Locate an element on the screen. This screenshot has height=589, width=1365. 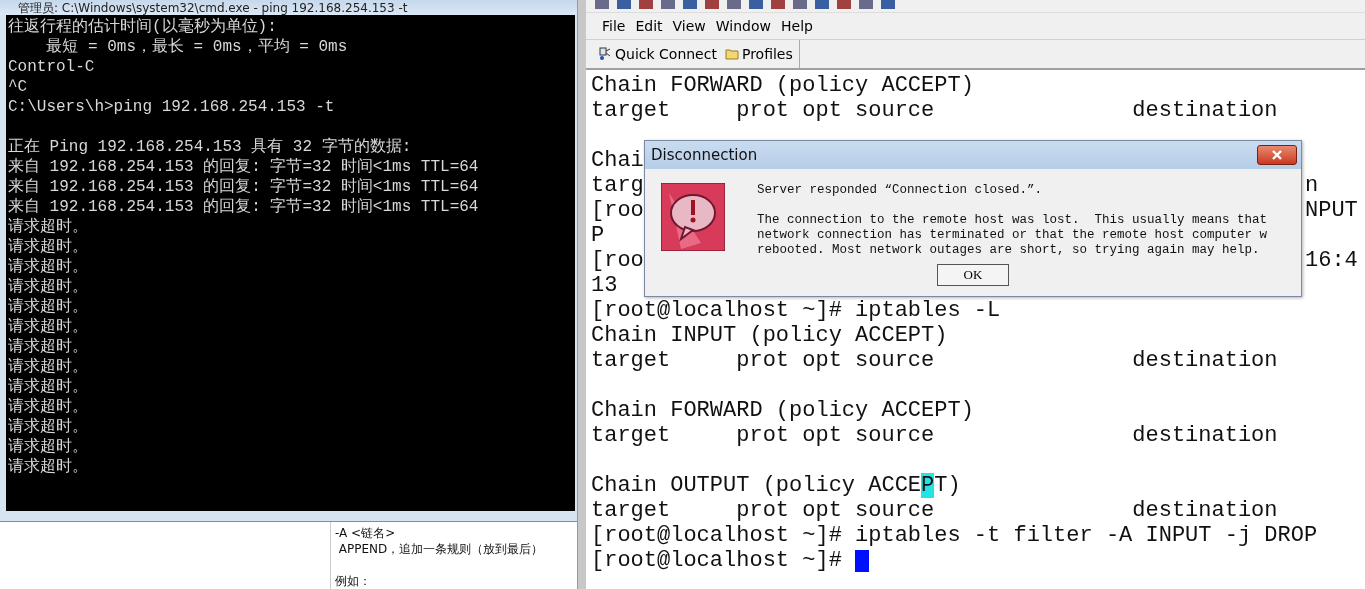
dialog-message: network connection has terminated or that the remote host computer w is located at coordinates (1012, 235).